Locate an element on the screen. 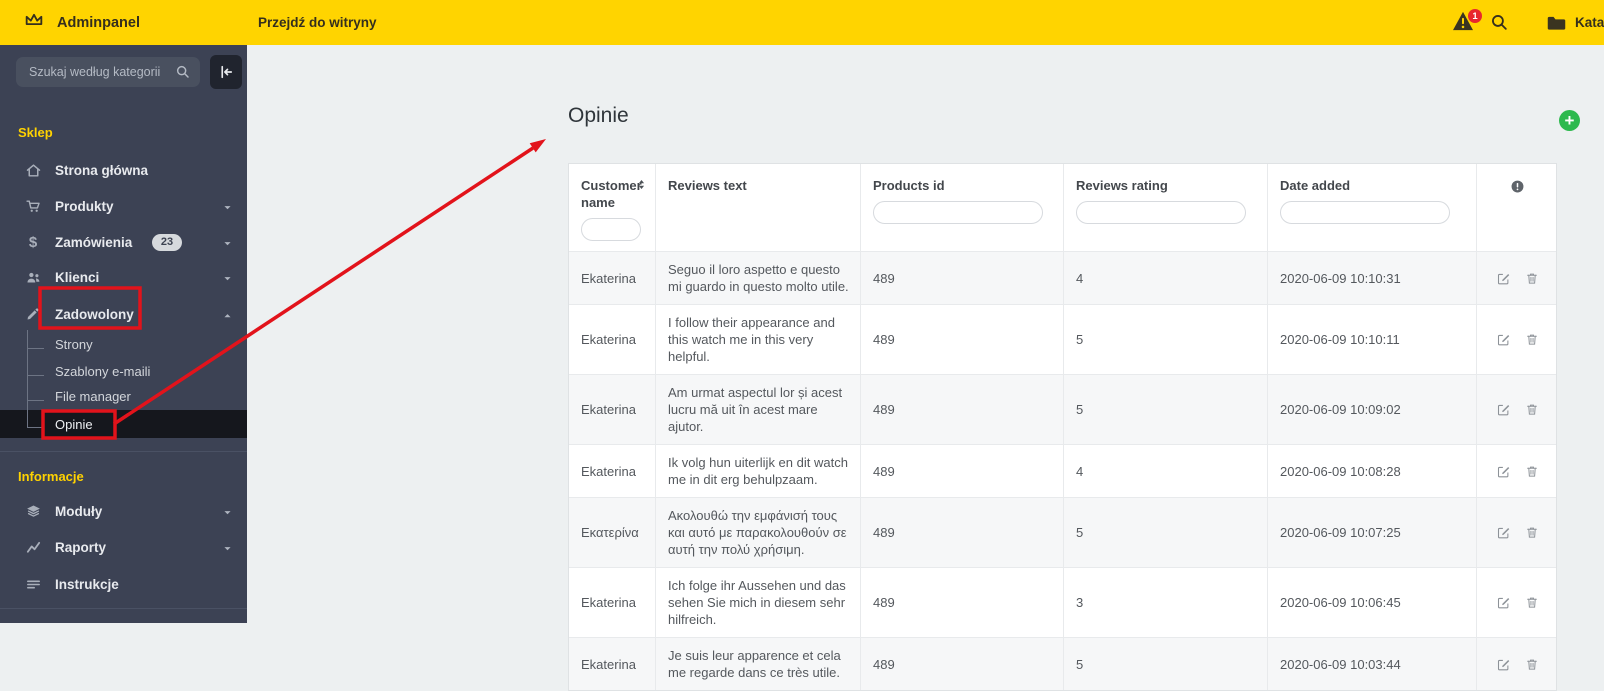 This screenshot has height=691, width=1604. sidebar-item-moduly: Moduły is located at coordinates (123, 511).